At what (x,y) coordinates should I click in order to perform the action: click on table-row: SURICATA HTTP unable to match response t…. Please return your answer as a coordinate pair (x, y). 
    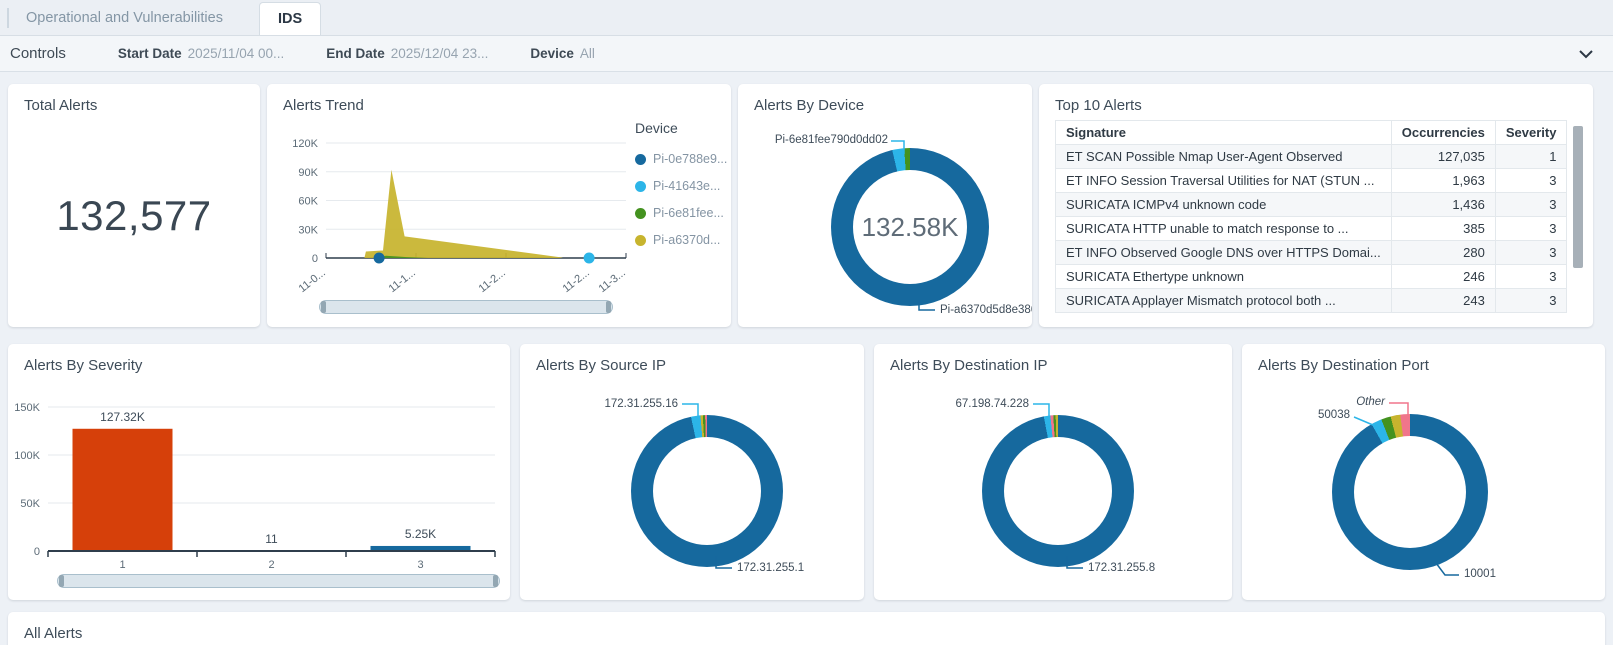
    Looking at the image, I should click on (1311, 228).